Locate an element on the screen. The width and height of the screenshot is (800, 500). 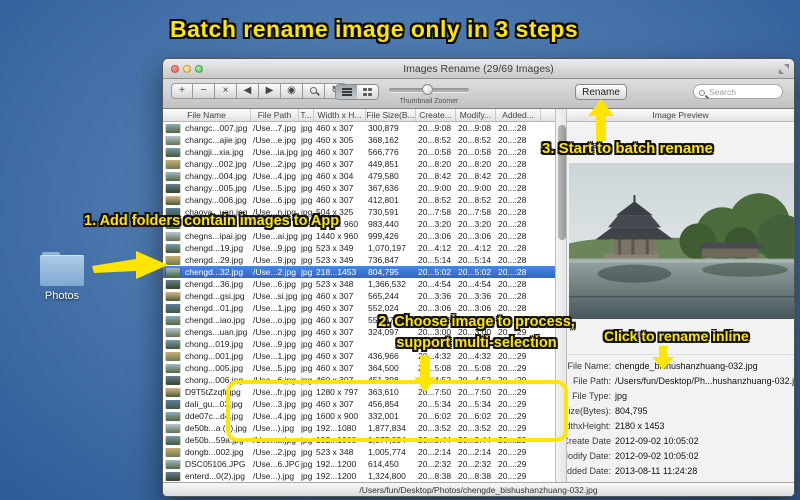
column-header: File Path is located at coordinates (275, 115).